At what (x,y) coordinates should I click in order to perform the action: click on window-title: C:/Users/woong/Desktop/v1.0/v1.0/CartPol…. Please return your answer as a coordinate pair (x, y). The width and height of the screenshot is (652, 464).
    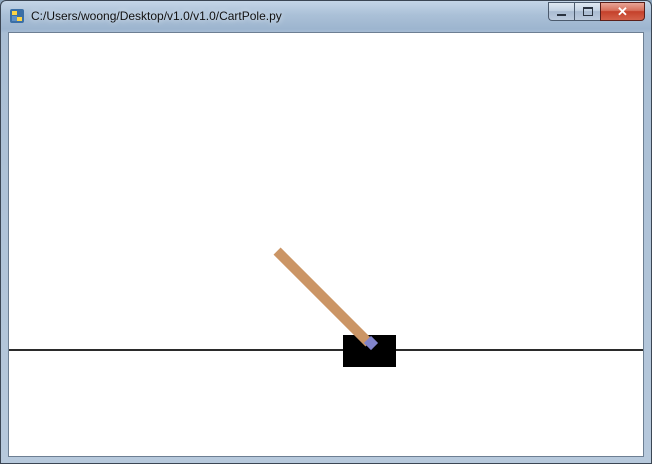
    Looking at the image, I should click on (156, 16).